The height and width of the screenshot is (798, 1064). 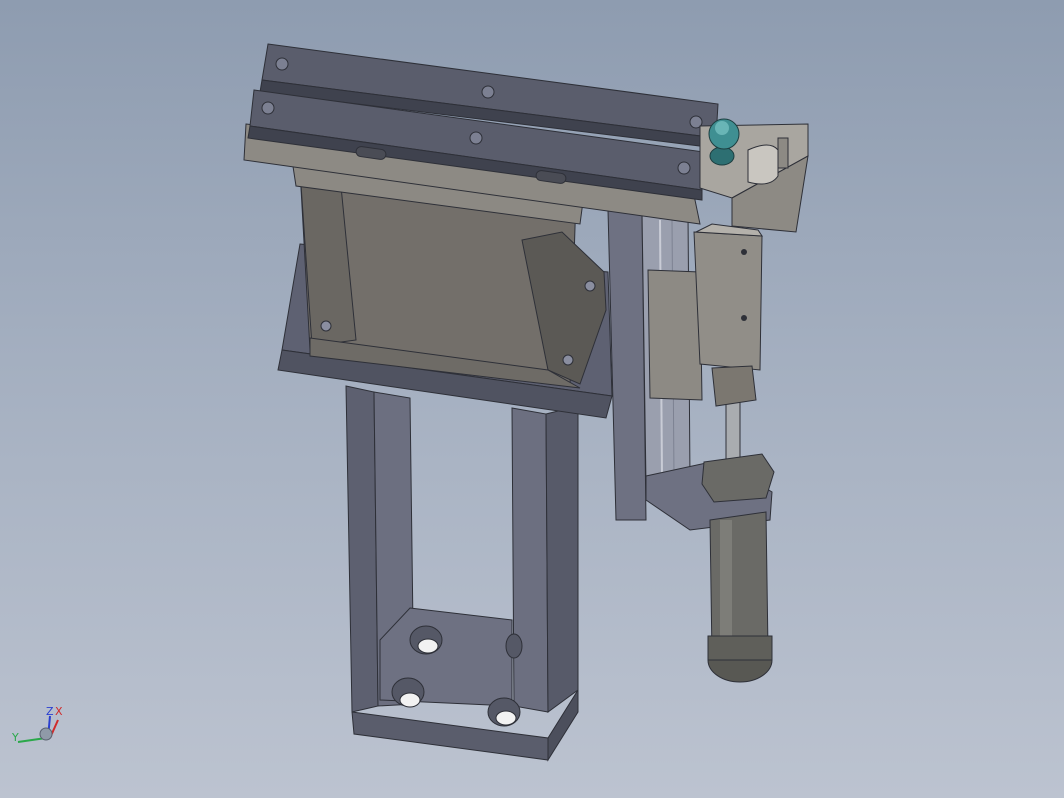 I want to click on rod-nut, so click(x=734, y=386).